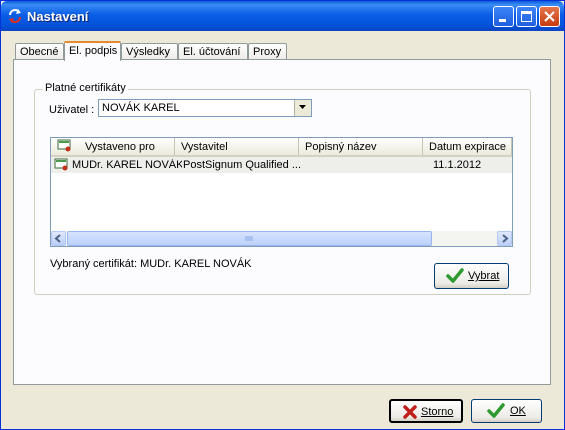 This screenshot has width=565, height=430. Describe the element at coordinates (267, 51) in the screenshot. I see `tab-proxy: Proxy` at that location.